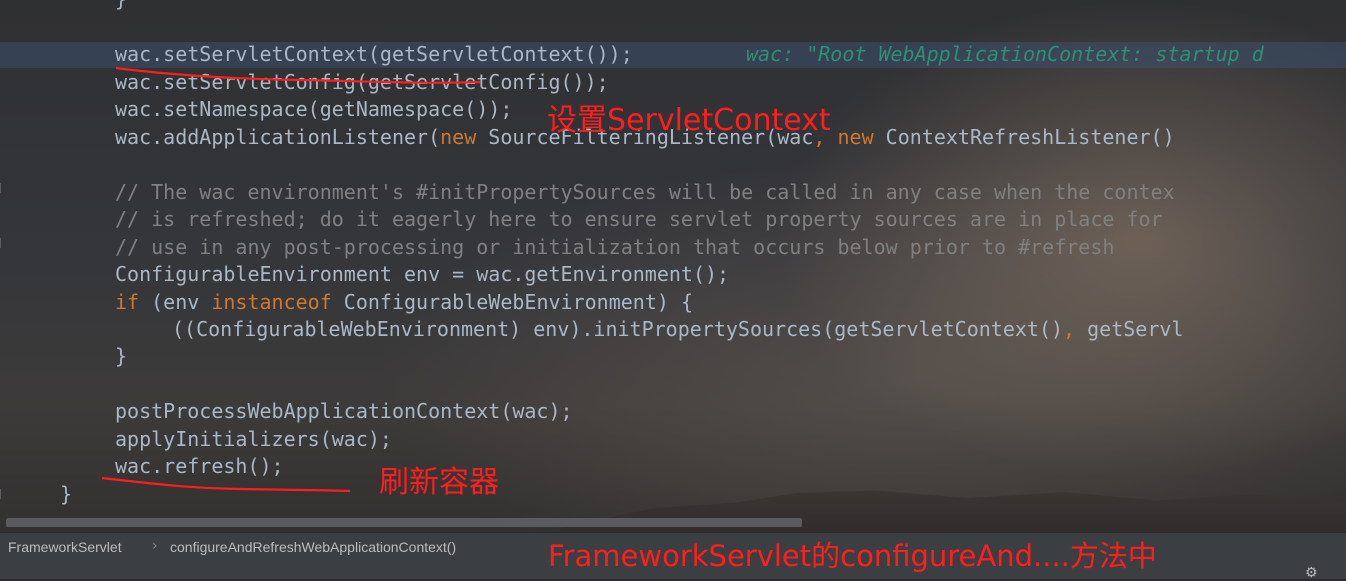 The image size is (1346, 581). I want to click on annotation-method-note: FrameworkServlet的configureAnd....方法中, so click(852, 556).